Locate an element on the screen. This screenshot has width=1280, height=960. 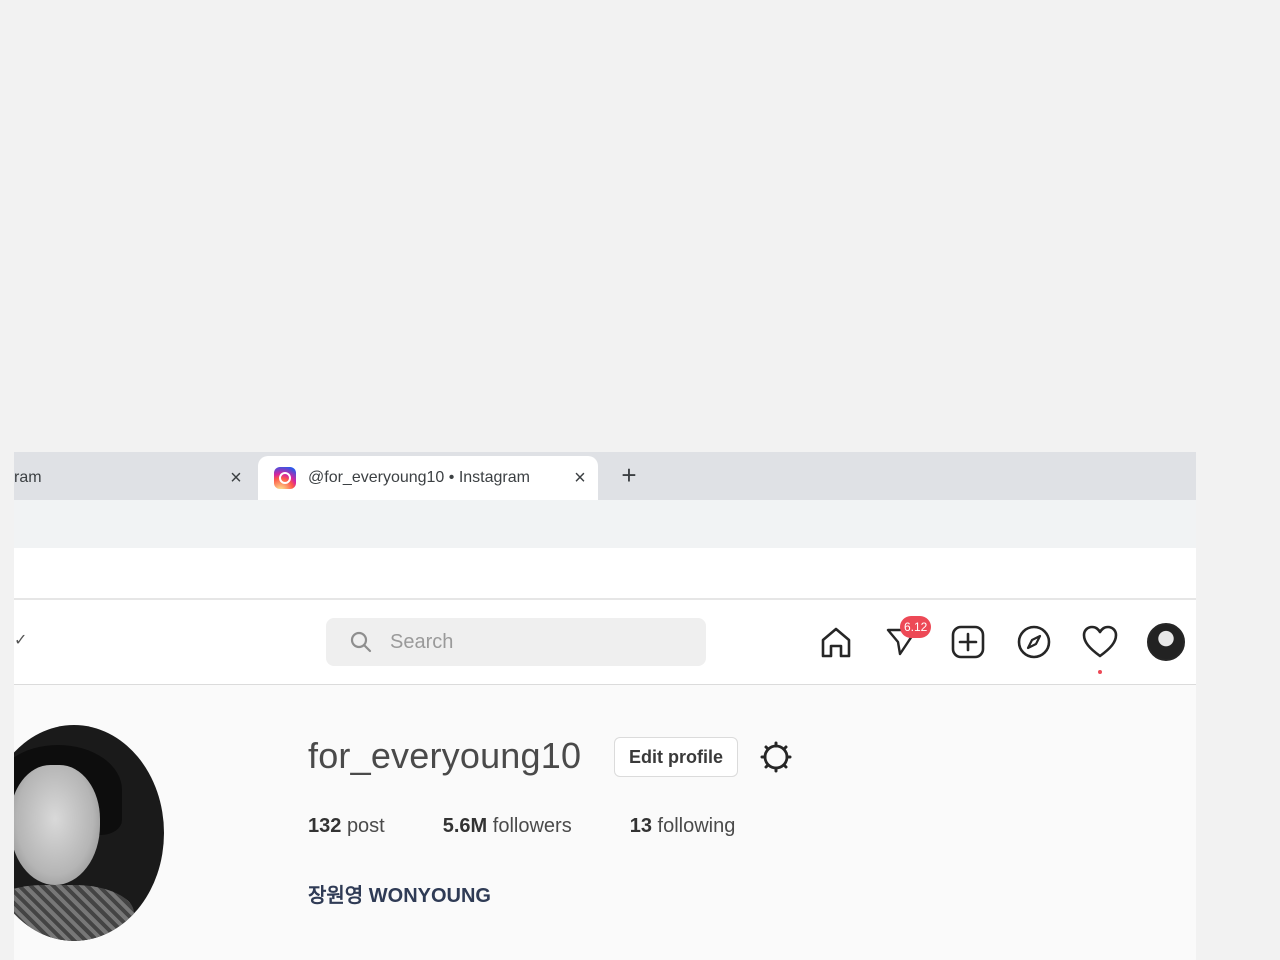
posts-count: 132 is located at coordinates (325, 826).